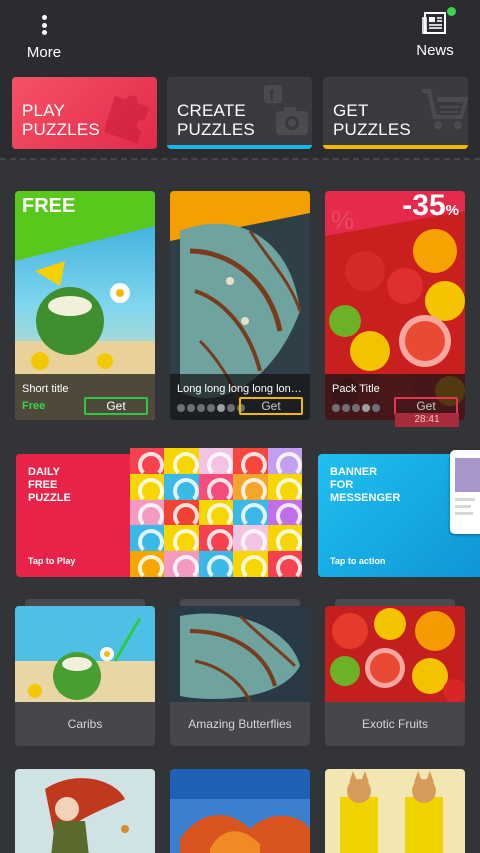  Describe the element at coordinates (240, 305) in the screenshot. I see `featured-card-butterfly: Long long long long long lo... Get` at that location.